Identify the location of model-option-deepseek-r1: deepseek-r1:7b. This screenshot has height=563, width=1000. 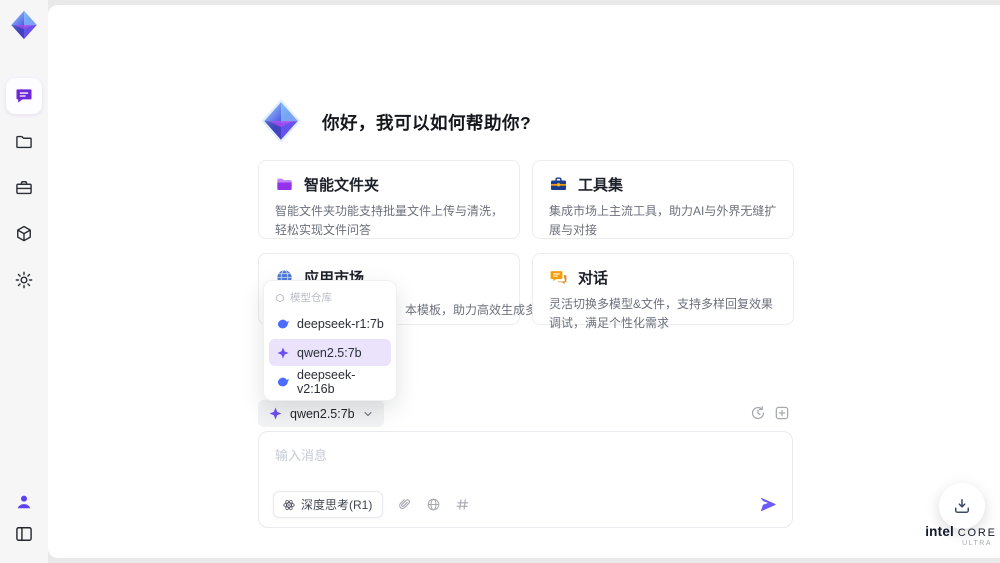
(330, 323).